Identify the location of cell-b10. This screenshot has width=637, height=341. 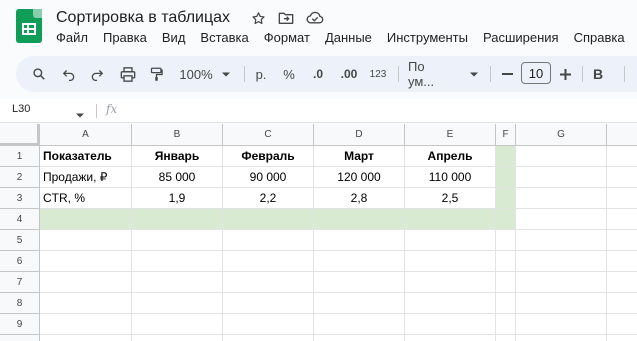
(177, 338).